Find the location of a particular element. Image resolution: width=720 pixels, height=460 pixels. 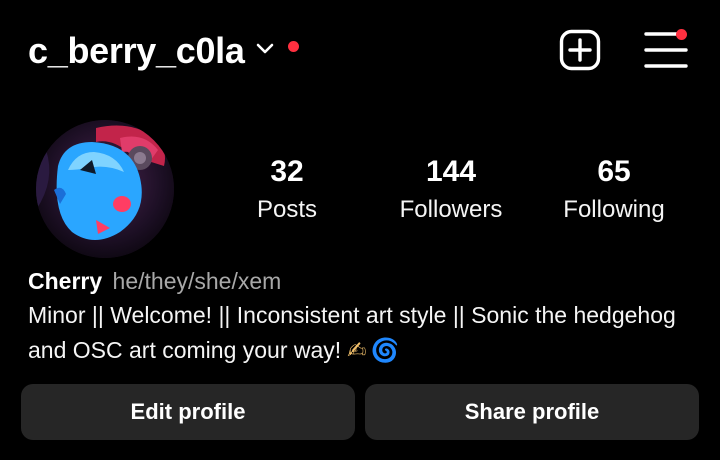

followers-label: Followers is located at coordinates (451, 209).